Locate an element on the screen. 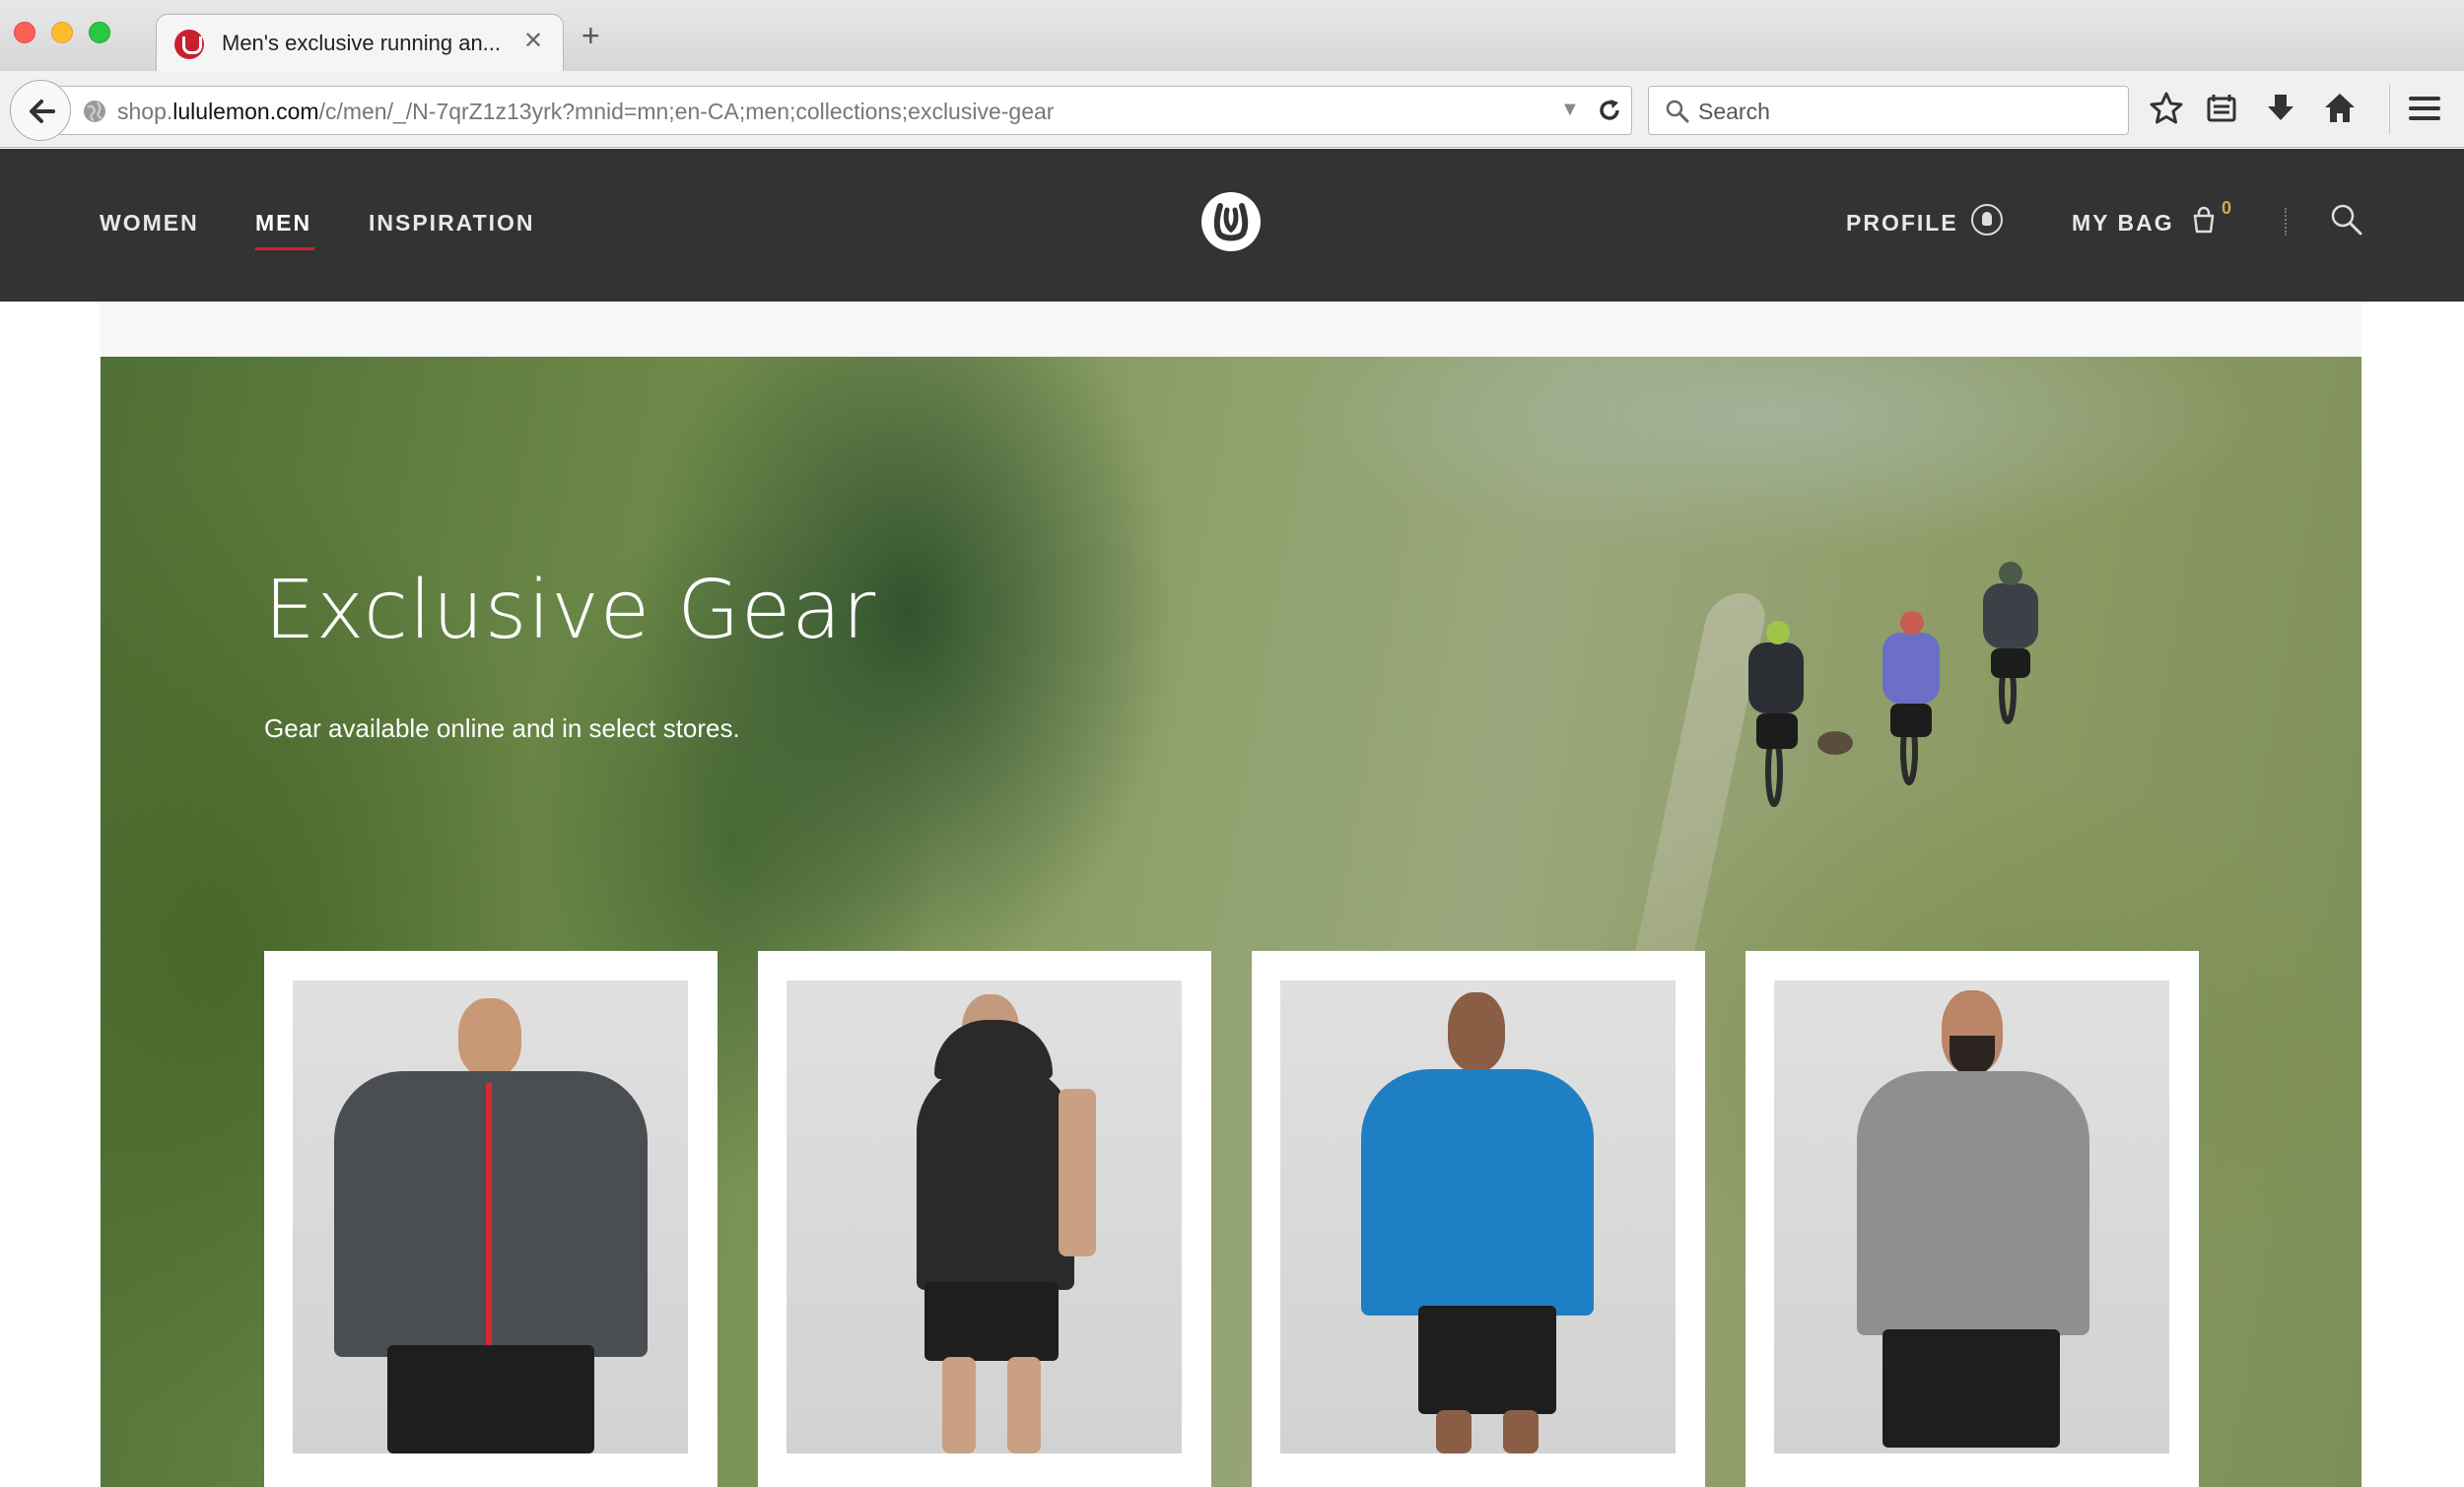  home-icon is located at coordinates (2341, 111).